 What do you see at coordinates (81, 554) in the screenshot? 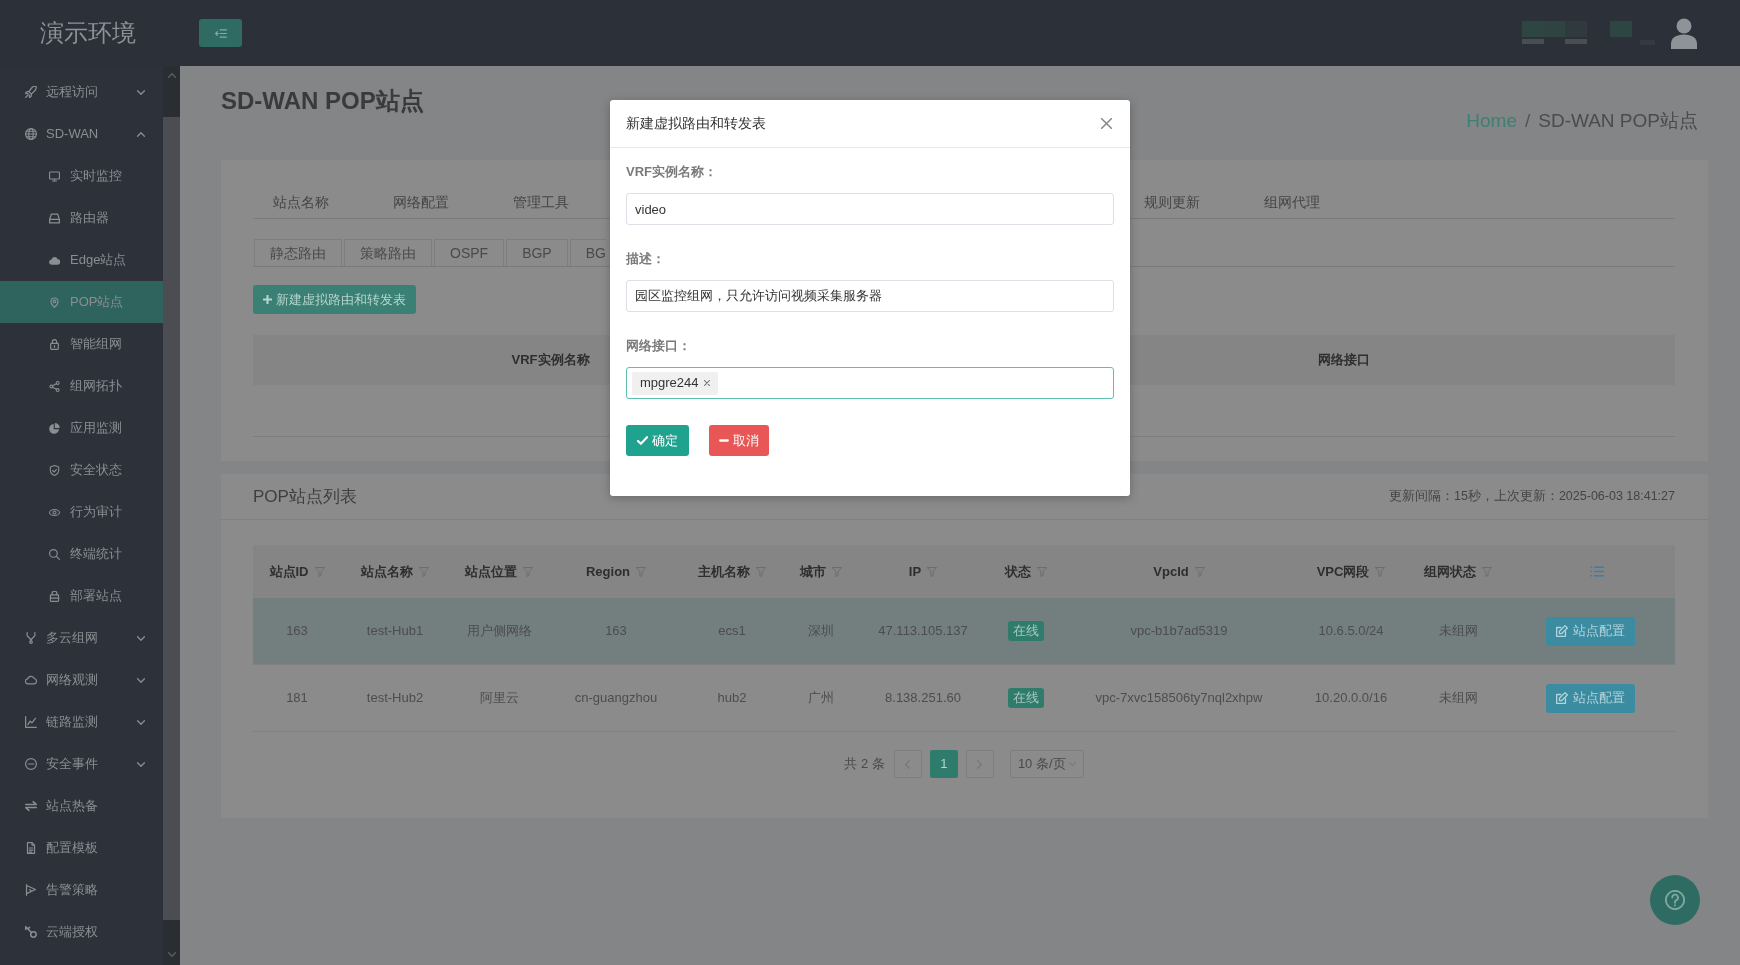
I see `sidebar-item: 终端统计` at bounding box center [81, 554].